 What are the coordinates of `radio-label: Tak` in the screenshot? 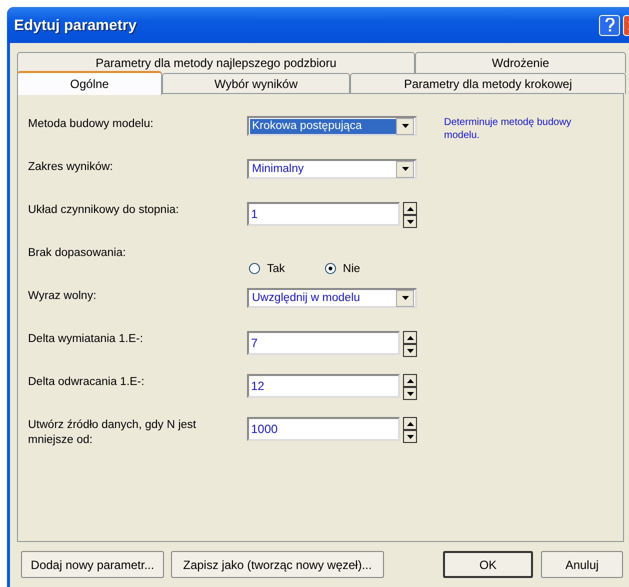 It's located at (276, 268).